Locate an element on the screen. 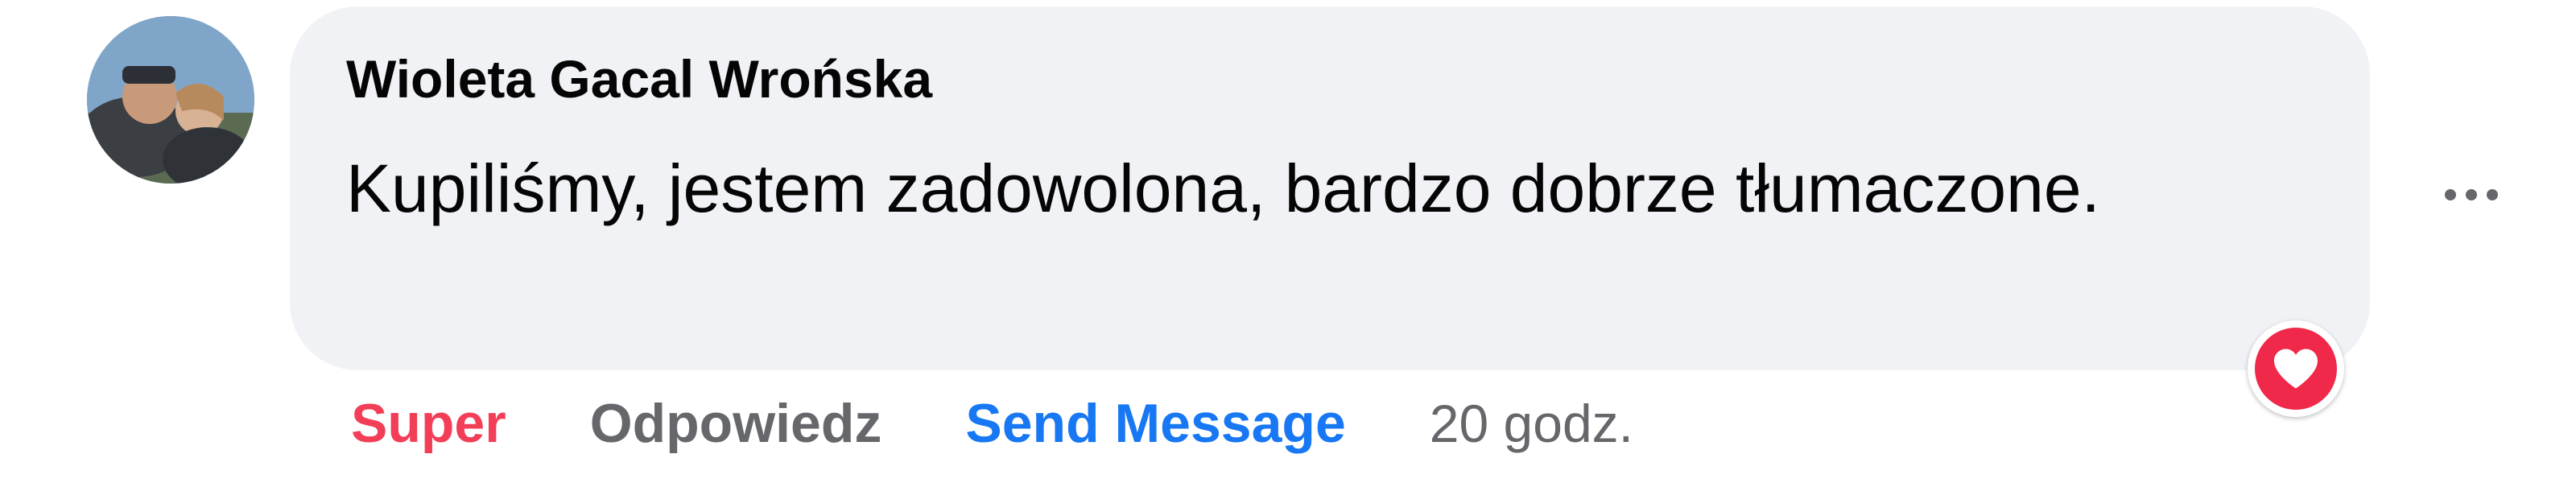  avatar is located at coordinates (170, 100).